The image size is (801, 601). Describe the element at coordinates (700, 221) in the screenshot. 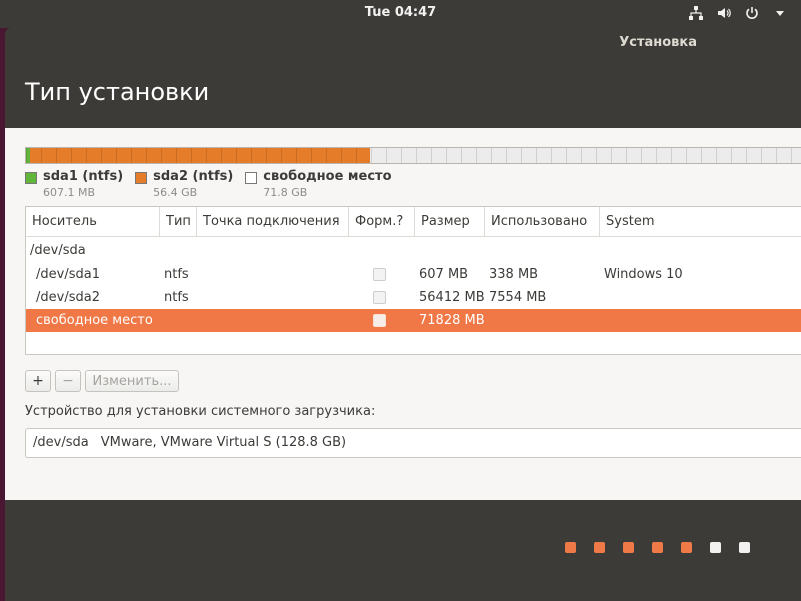

I see `column-header-system: System` at that location.